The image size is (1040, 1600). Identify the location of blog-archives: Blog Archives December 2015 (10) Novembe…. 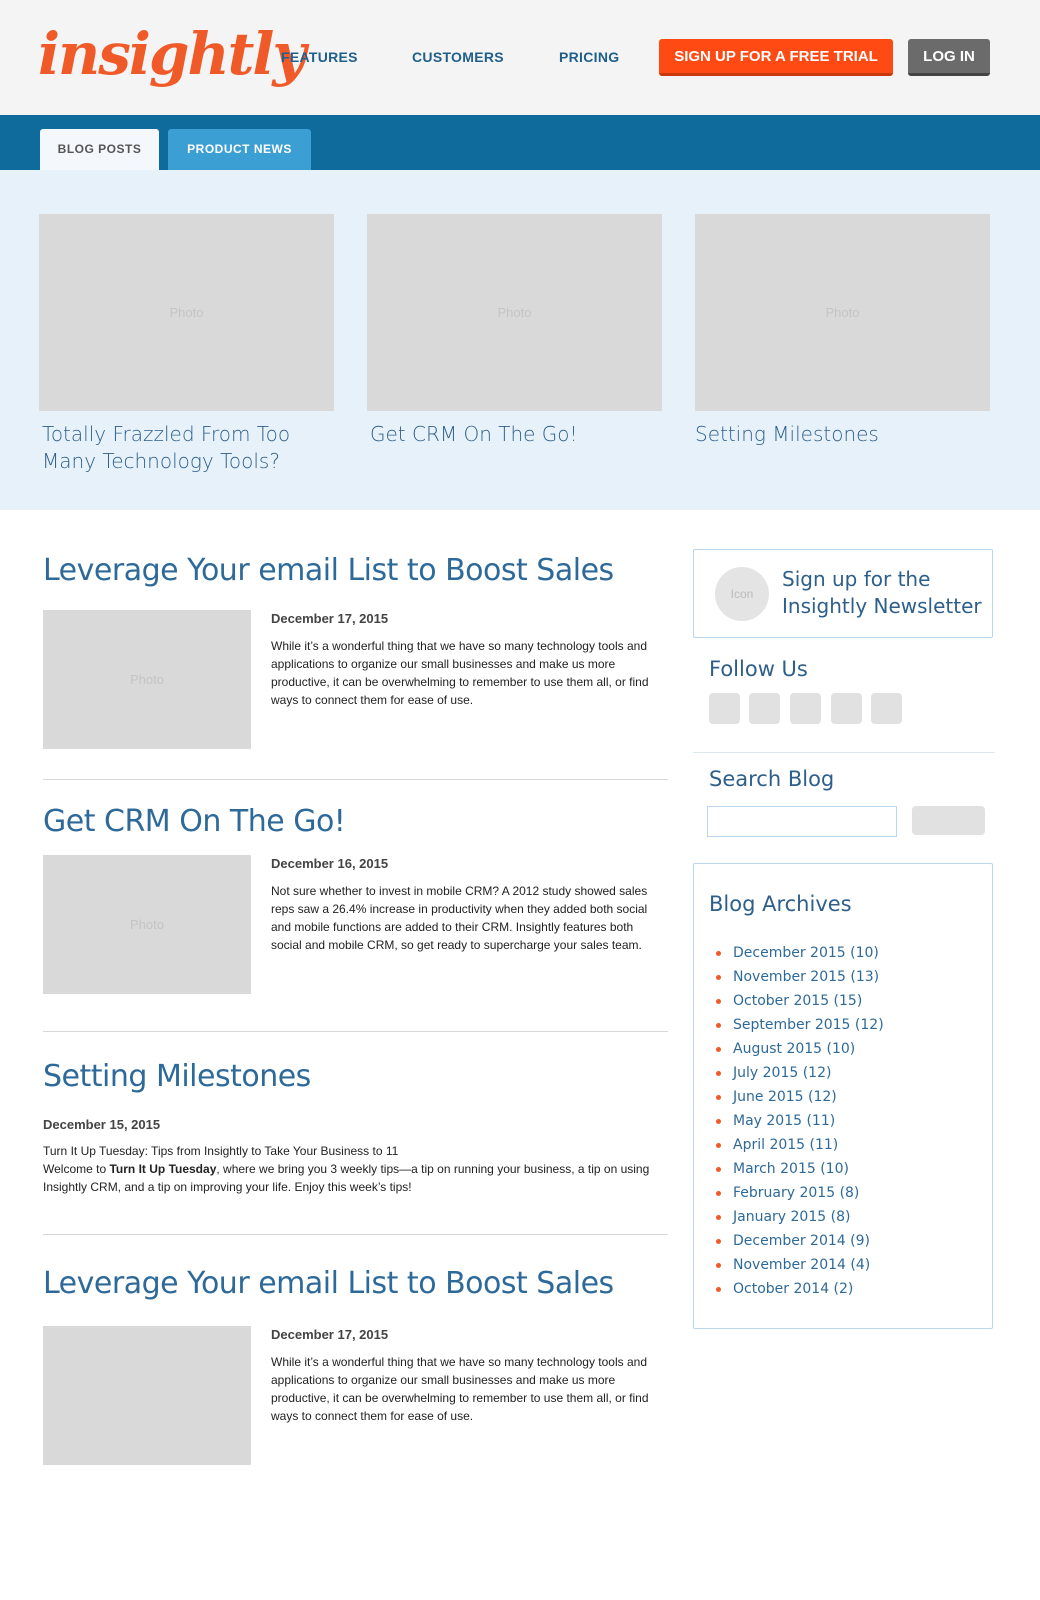
(843, 1096).